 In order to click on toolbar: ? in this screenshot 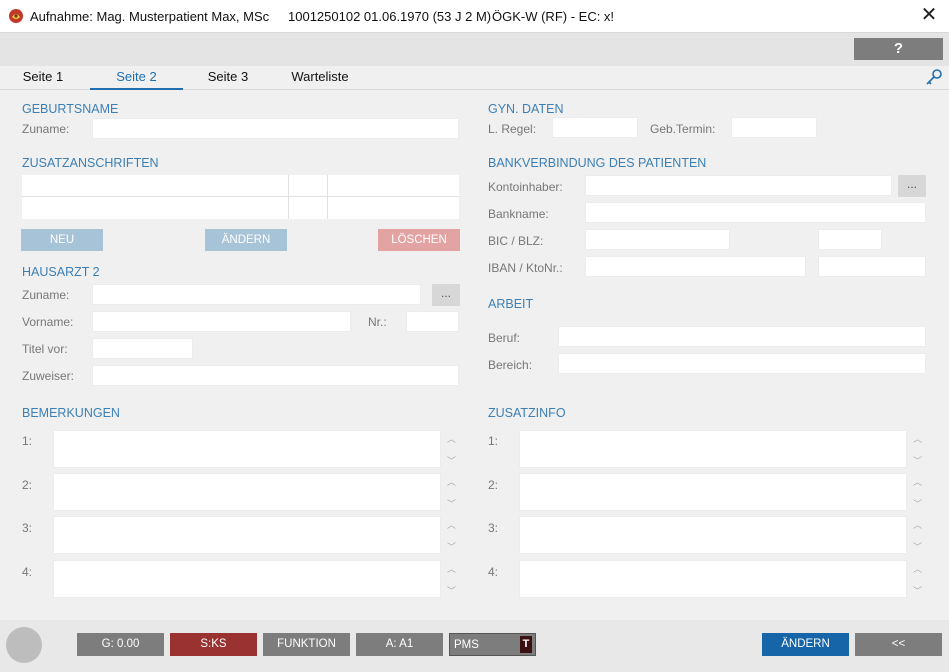, I will do `click(474, 49)`.